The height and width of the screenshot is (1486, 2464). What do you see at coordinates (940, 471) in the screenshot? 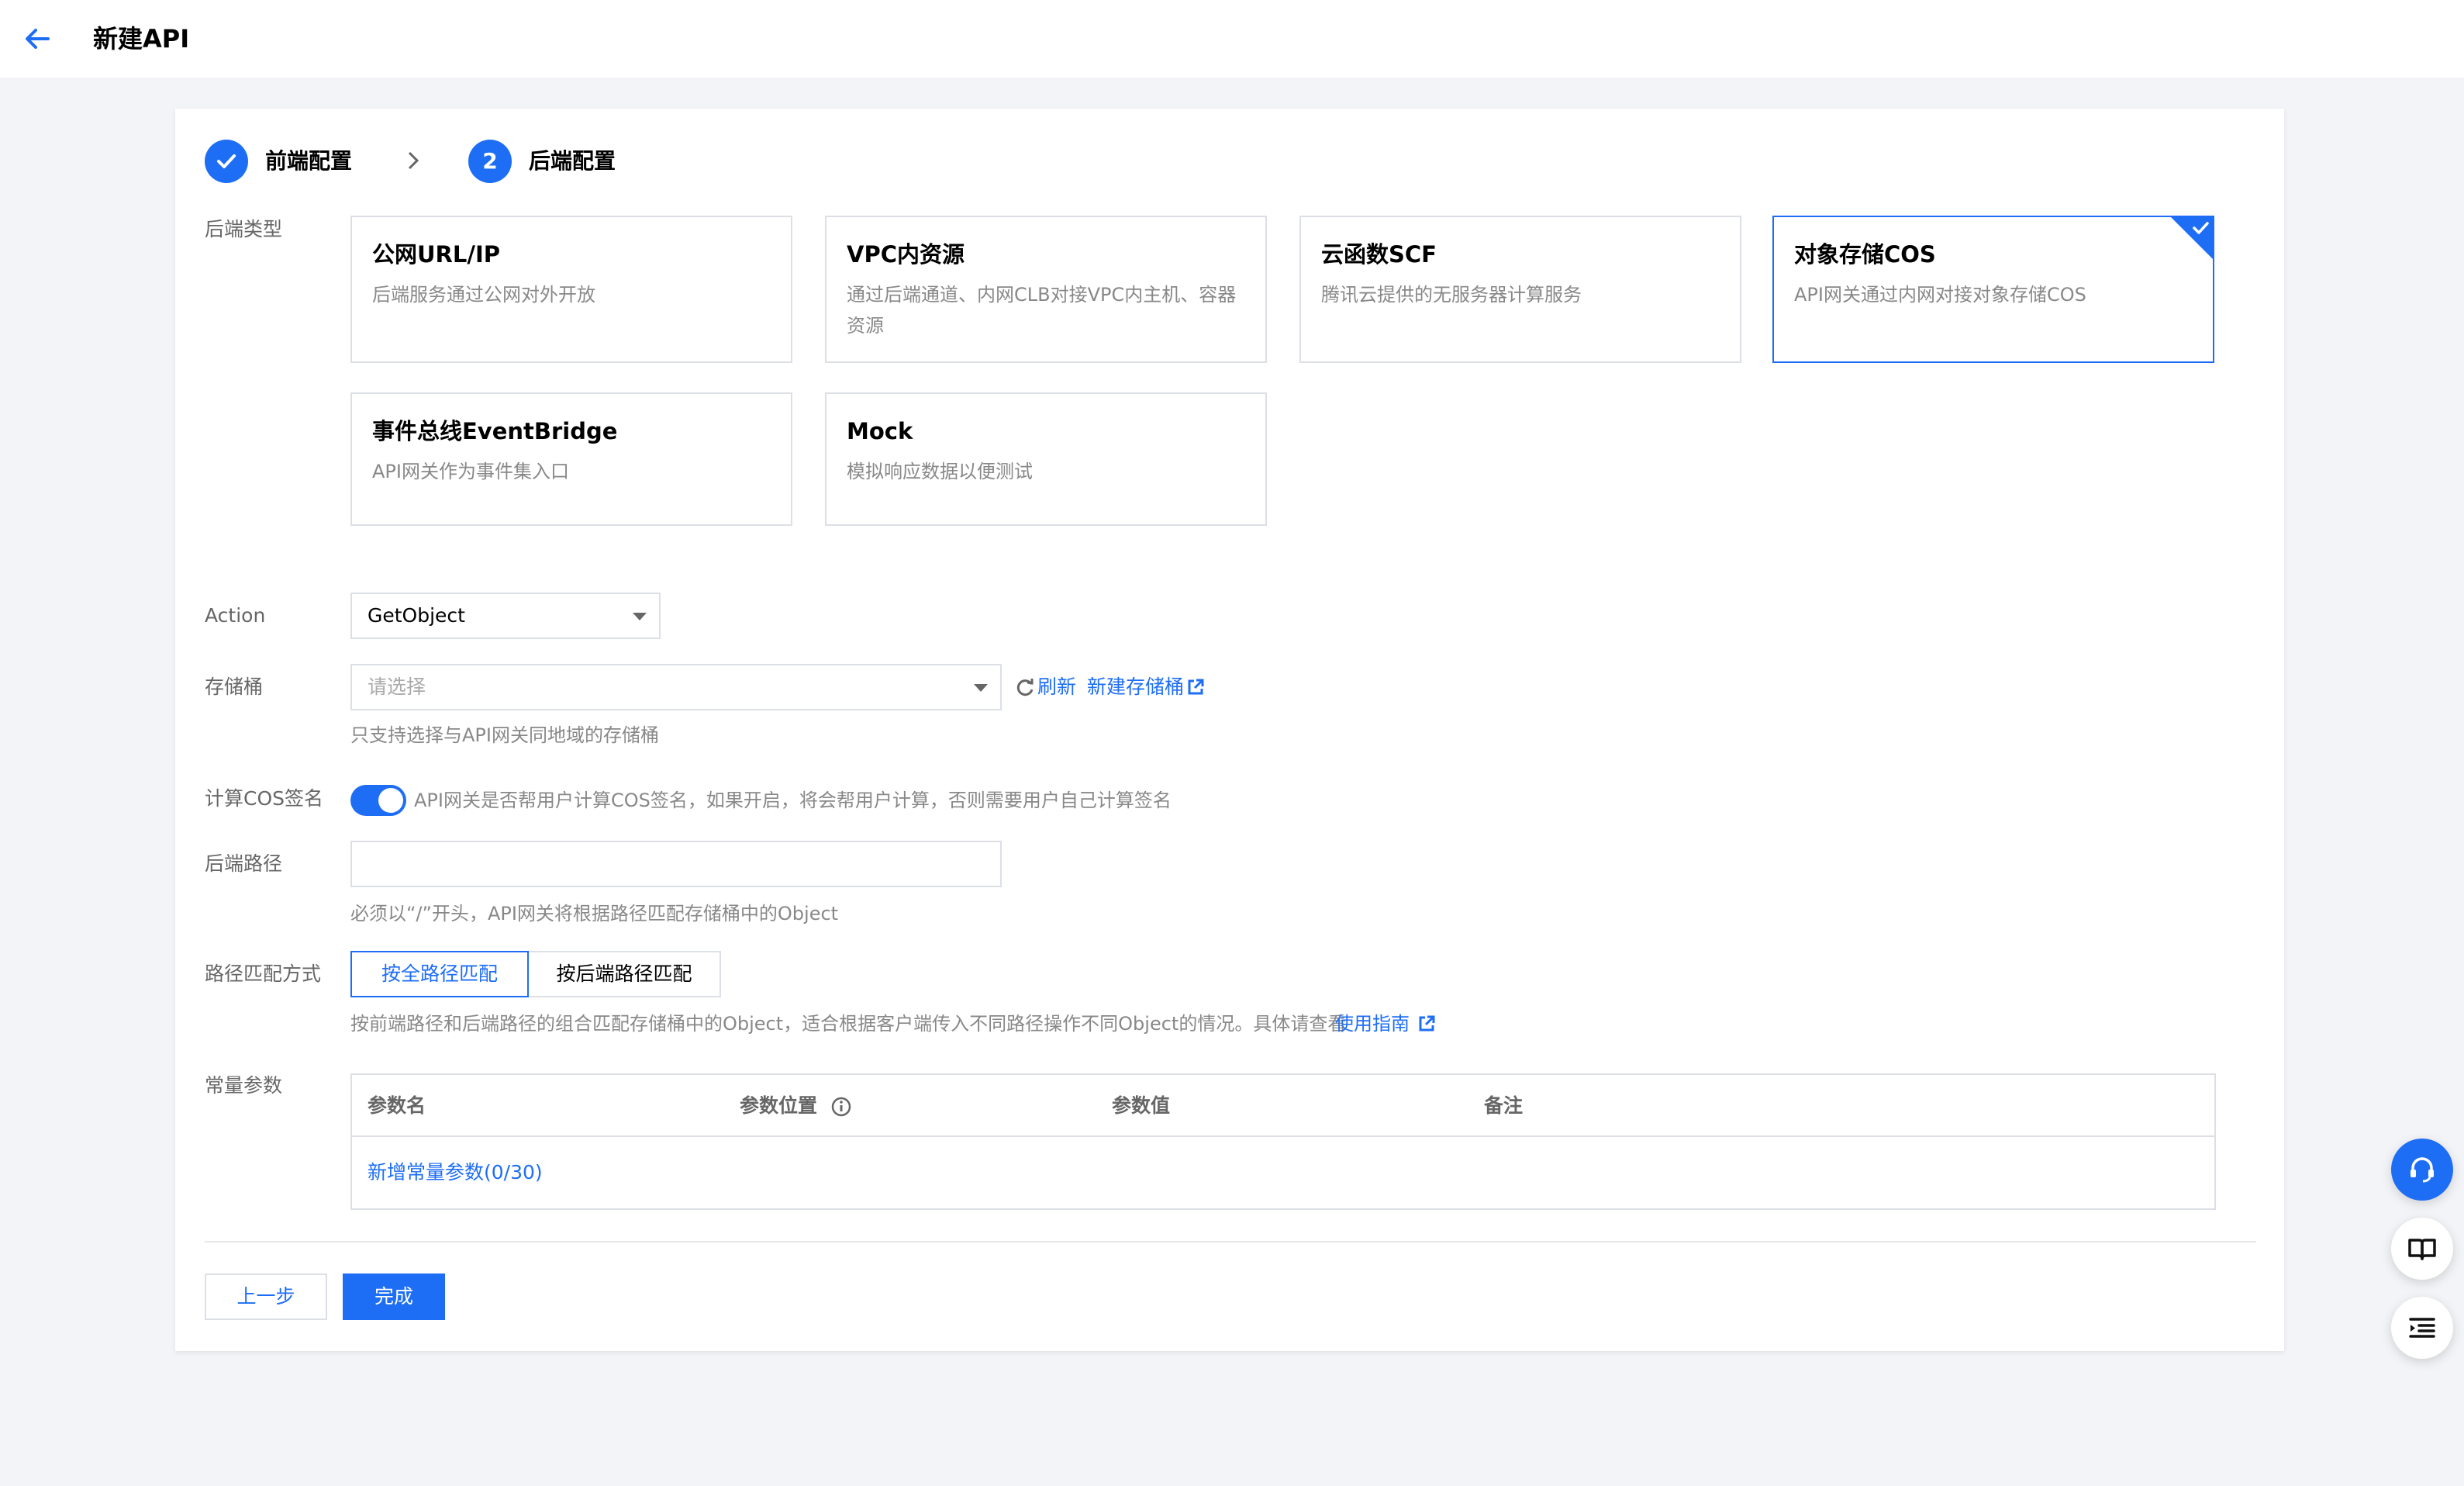
I see `option-desc: 模拟响应数据以便测试` at bounding box center [940, 471].